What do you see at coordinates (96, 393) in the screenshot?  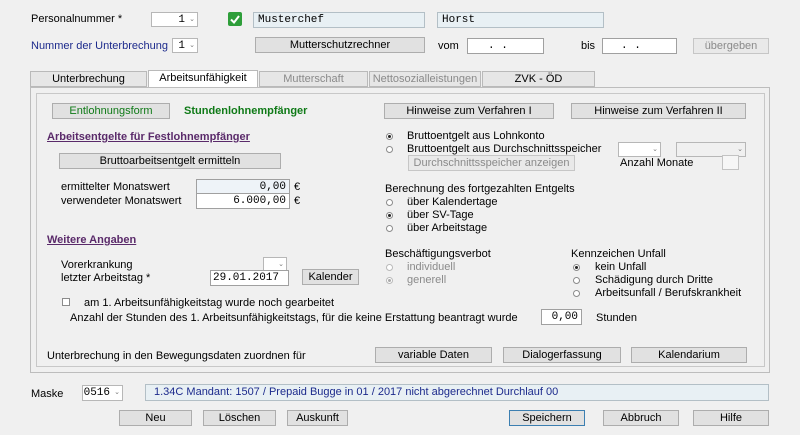 I see `maske-value: 0516` at bounding box center [96, 393].